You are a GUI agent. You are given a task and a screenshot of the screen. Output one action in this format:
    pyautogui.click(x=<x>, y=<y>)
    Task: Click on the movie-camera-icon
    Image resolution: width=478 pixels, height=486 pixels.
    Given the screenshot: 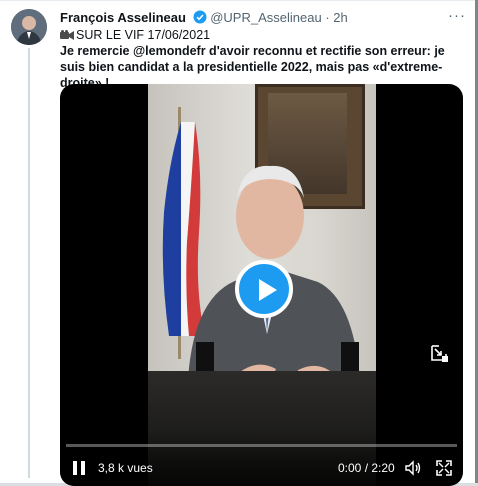 What is the action you would take?
    pyautogui.click(x=67, y=34)
    